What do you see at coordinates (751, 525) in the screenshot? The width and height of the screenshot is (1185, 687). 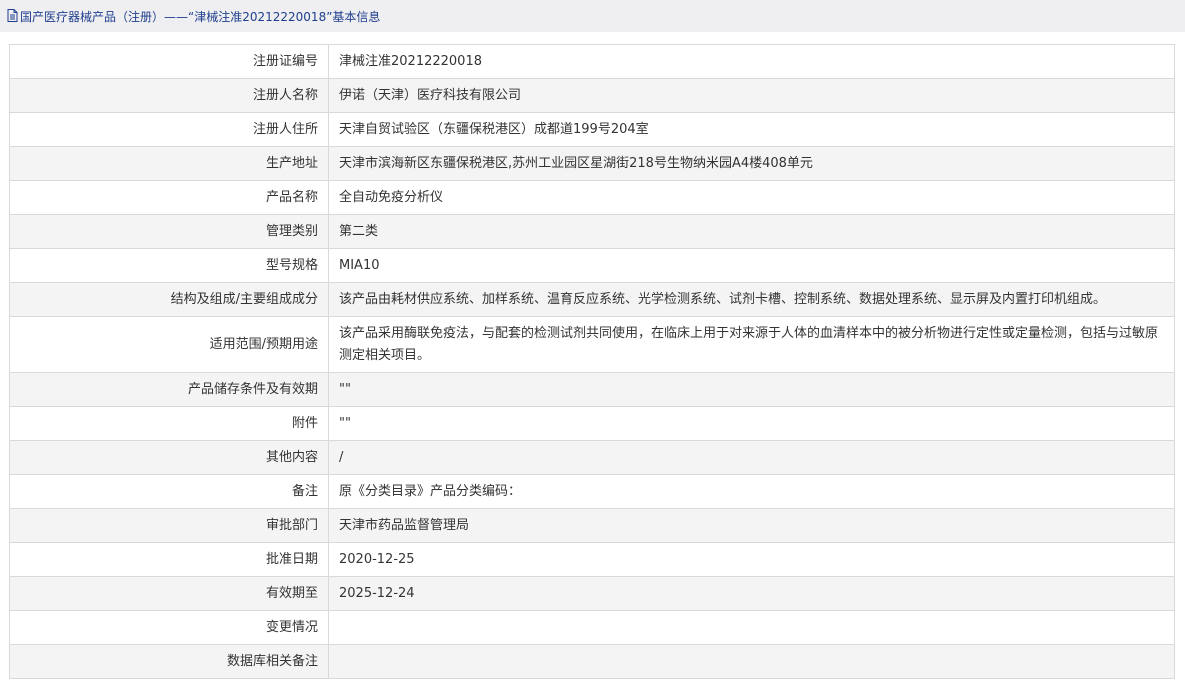 I see `row-value: 天津市药品监督管理局` at bounding box center [751, 525].